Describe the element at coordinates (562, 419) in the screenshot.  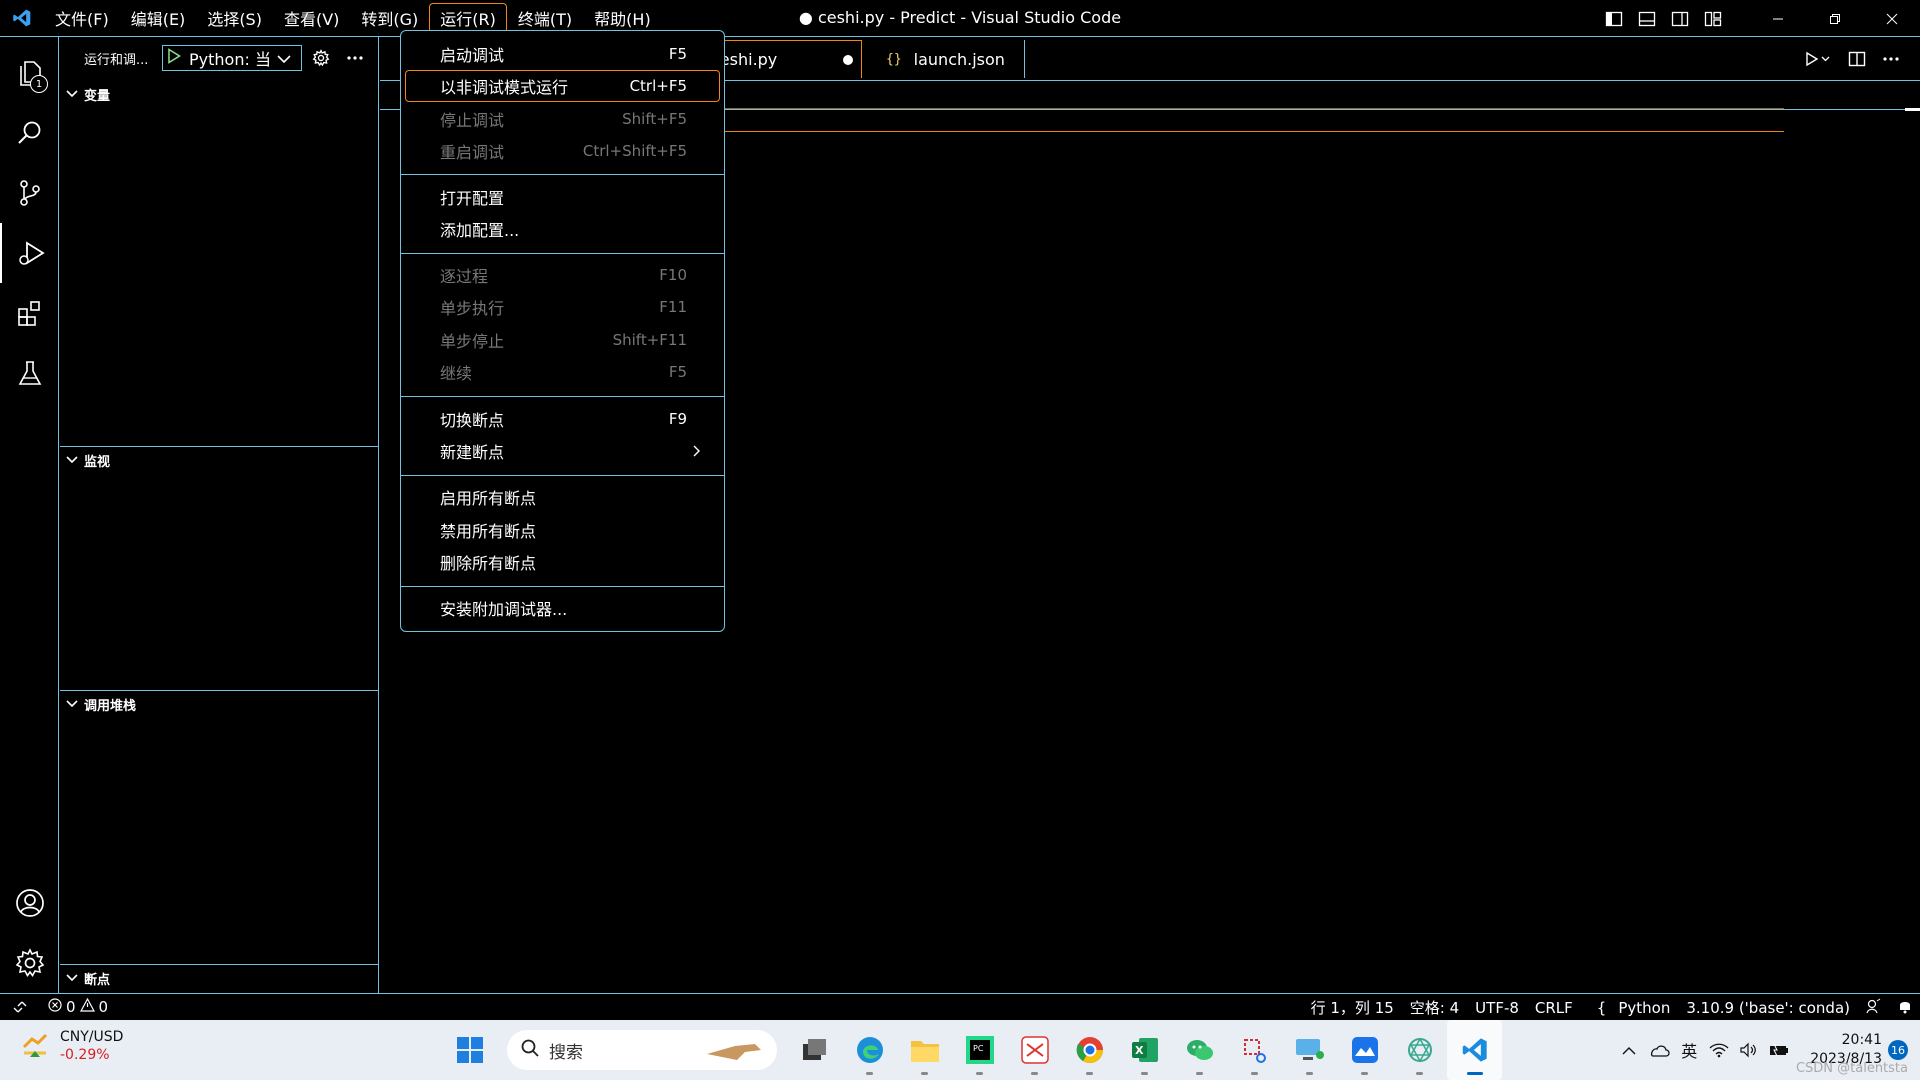
I see `menu-item-toggle-breakpoint: 切换断点 F9` at that location.